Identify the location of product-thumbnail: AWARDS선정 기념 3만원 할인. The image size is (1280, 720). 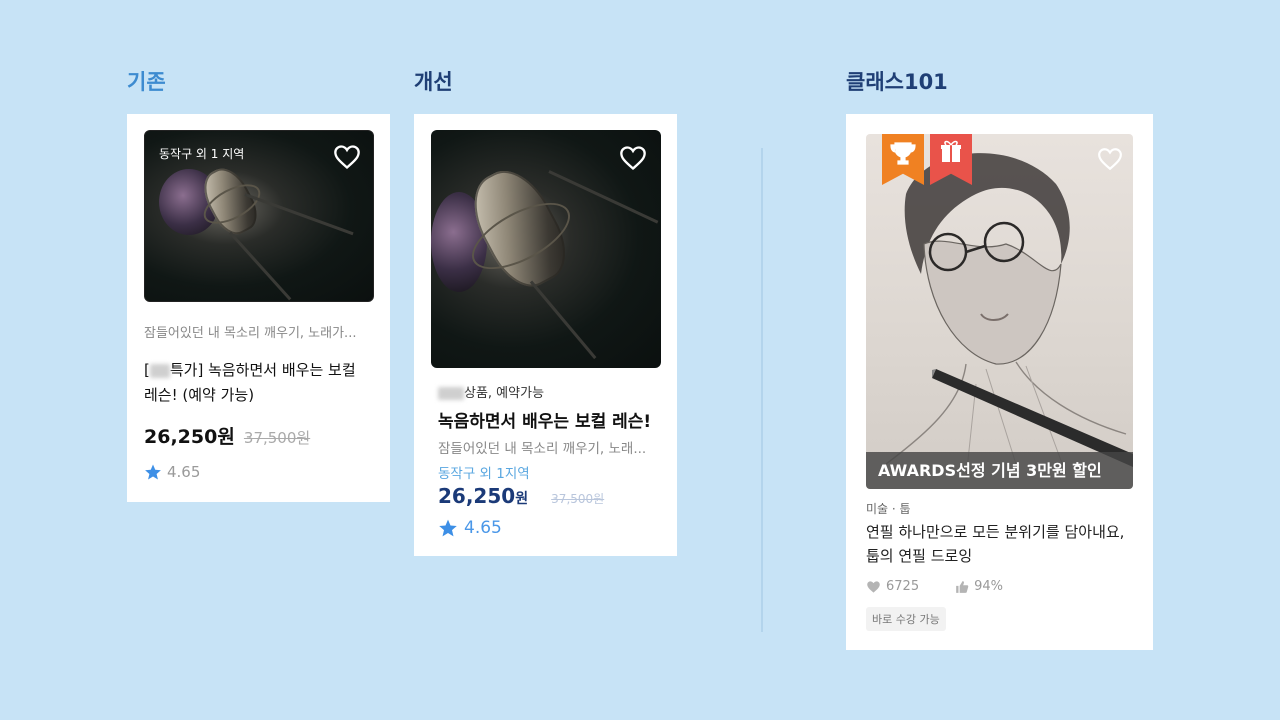
(999, 311).